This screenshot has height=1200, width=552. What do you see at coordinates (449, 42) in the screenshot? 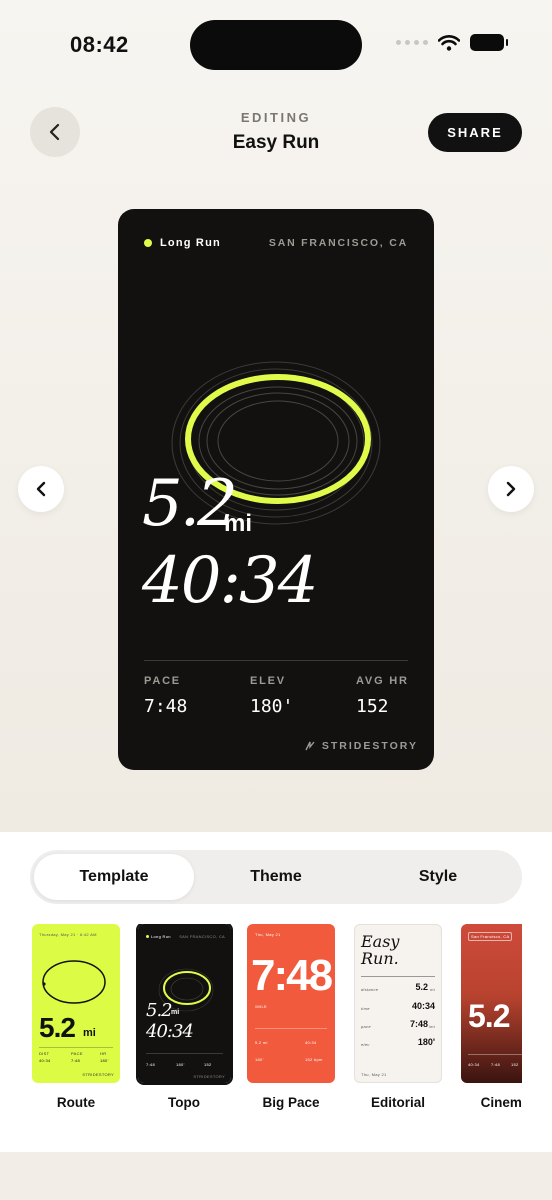
I see `wifi-icon` at bounding box center [449, 42].